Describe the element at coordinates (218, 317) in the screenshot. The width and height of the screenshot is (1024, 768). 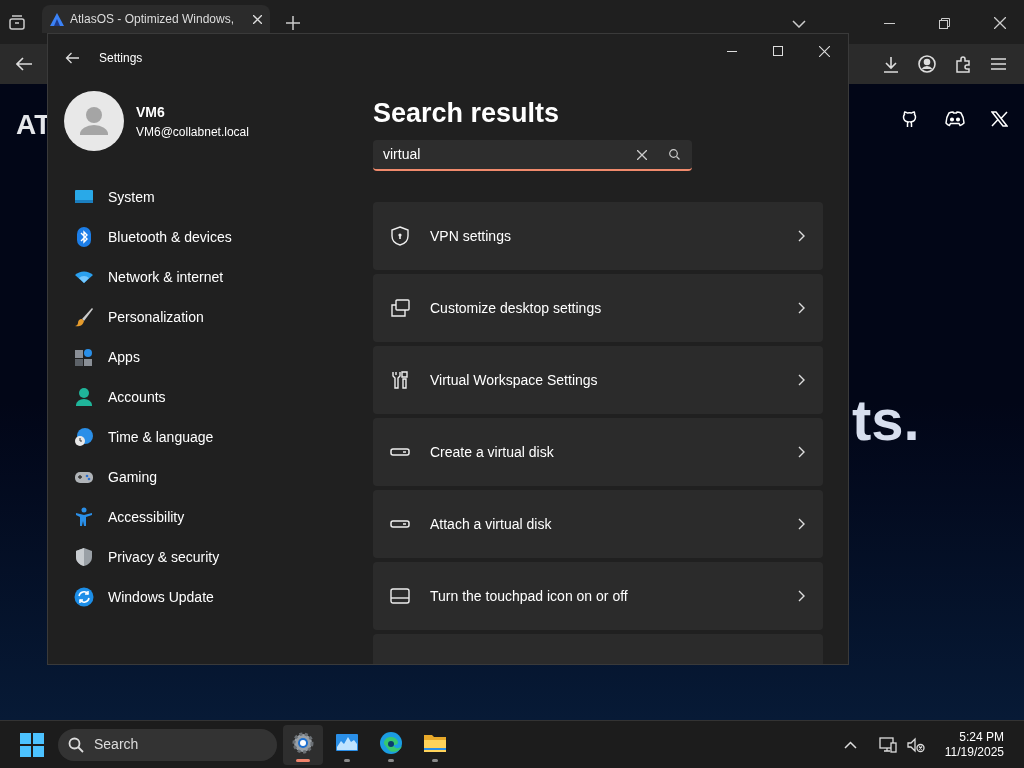
I see `sidebar-item: Personalization` at that location.